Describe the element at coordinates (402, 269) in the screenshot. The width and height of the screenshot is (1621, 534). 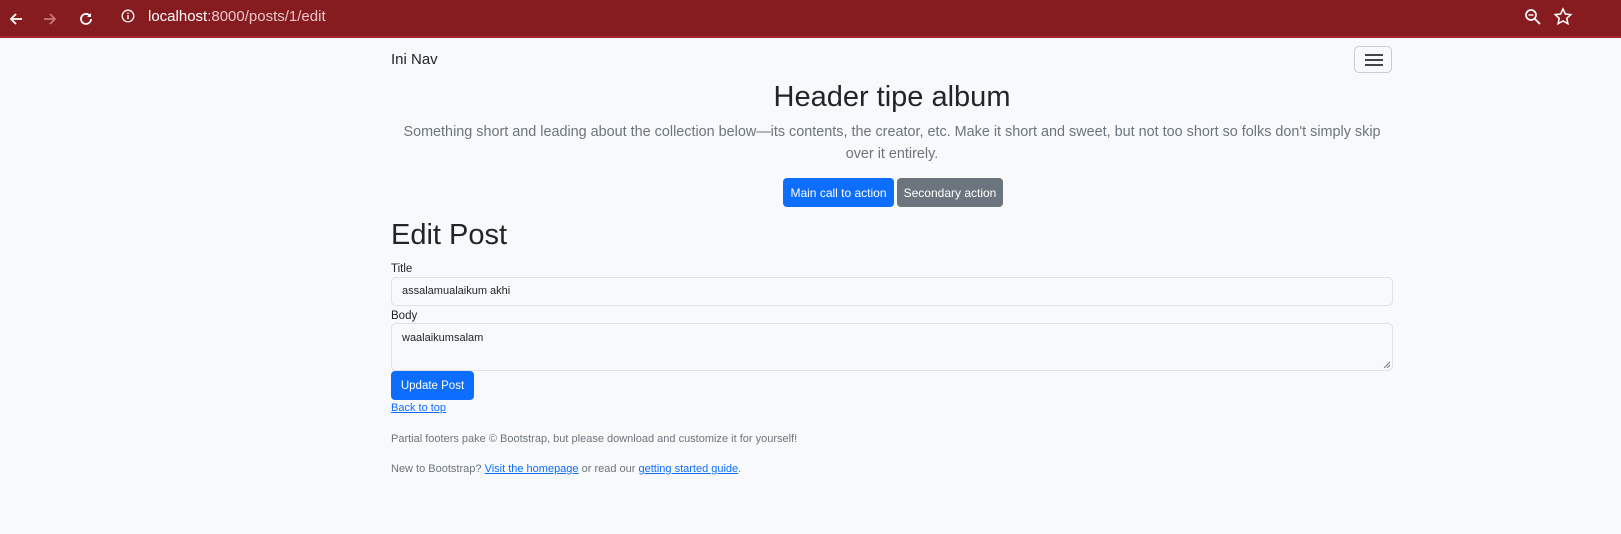
I see `title-label: Title` at that location.